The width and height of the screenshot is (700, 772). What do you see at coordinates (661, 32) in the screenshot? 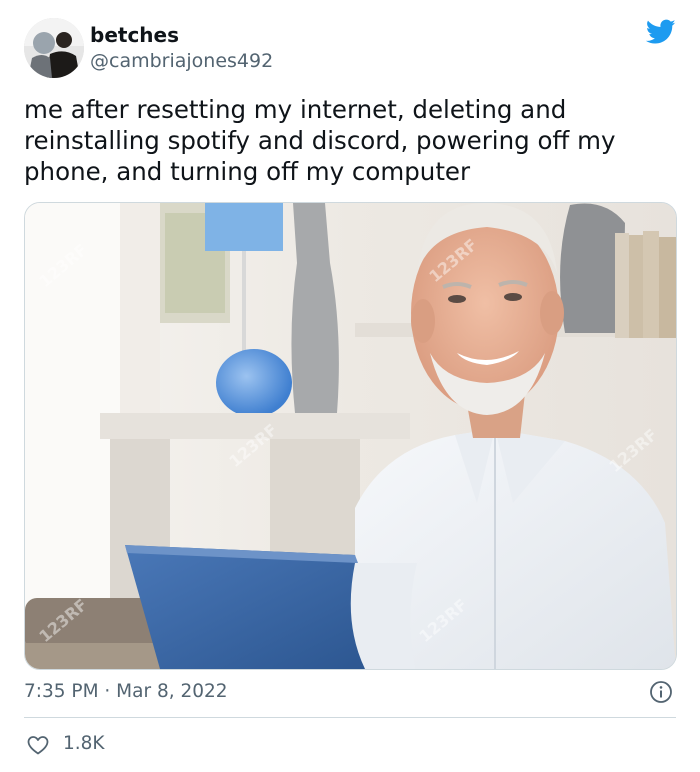
I see `twitter-bird-icon` at bounding box center [661, 32].